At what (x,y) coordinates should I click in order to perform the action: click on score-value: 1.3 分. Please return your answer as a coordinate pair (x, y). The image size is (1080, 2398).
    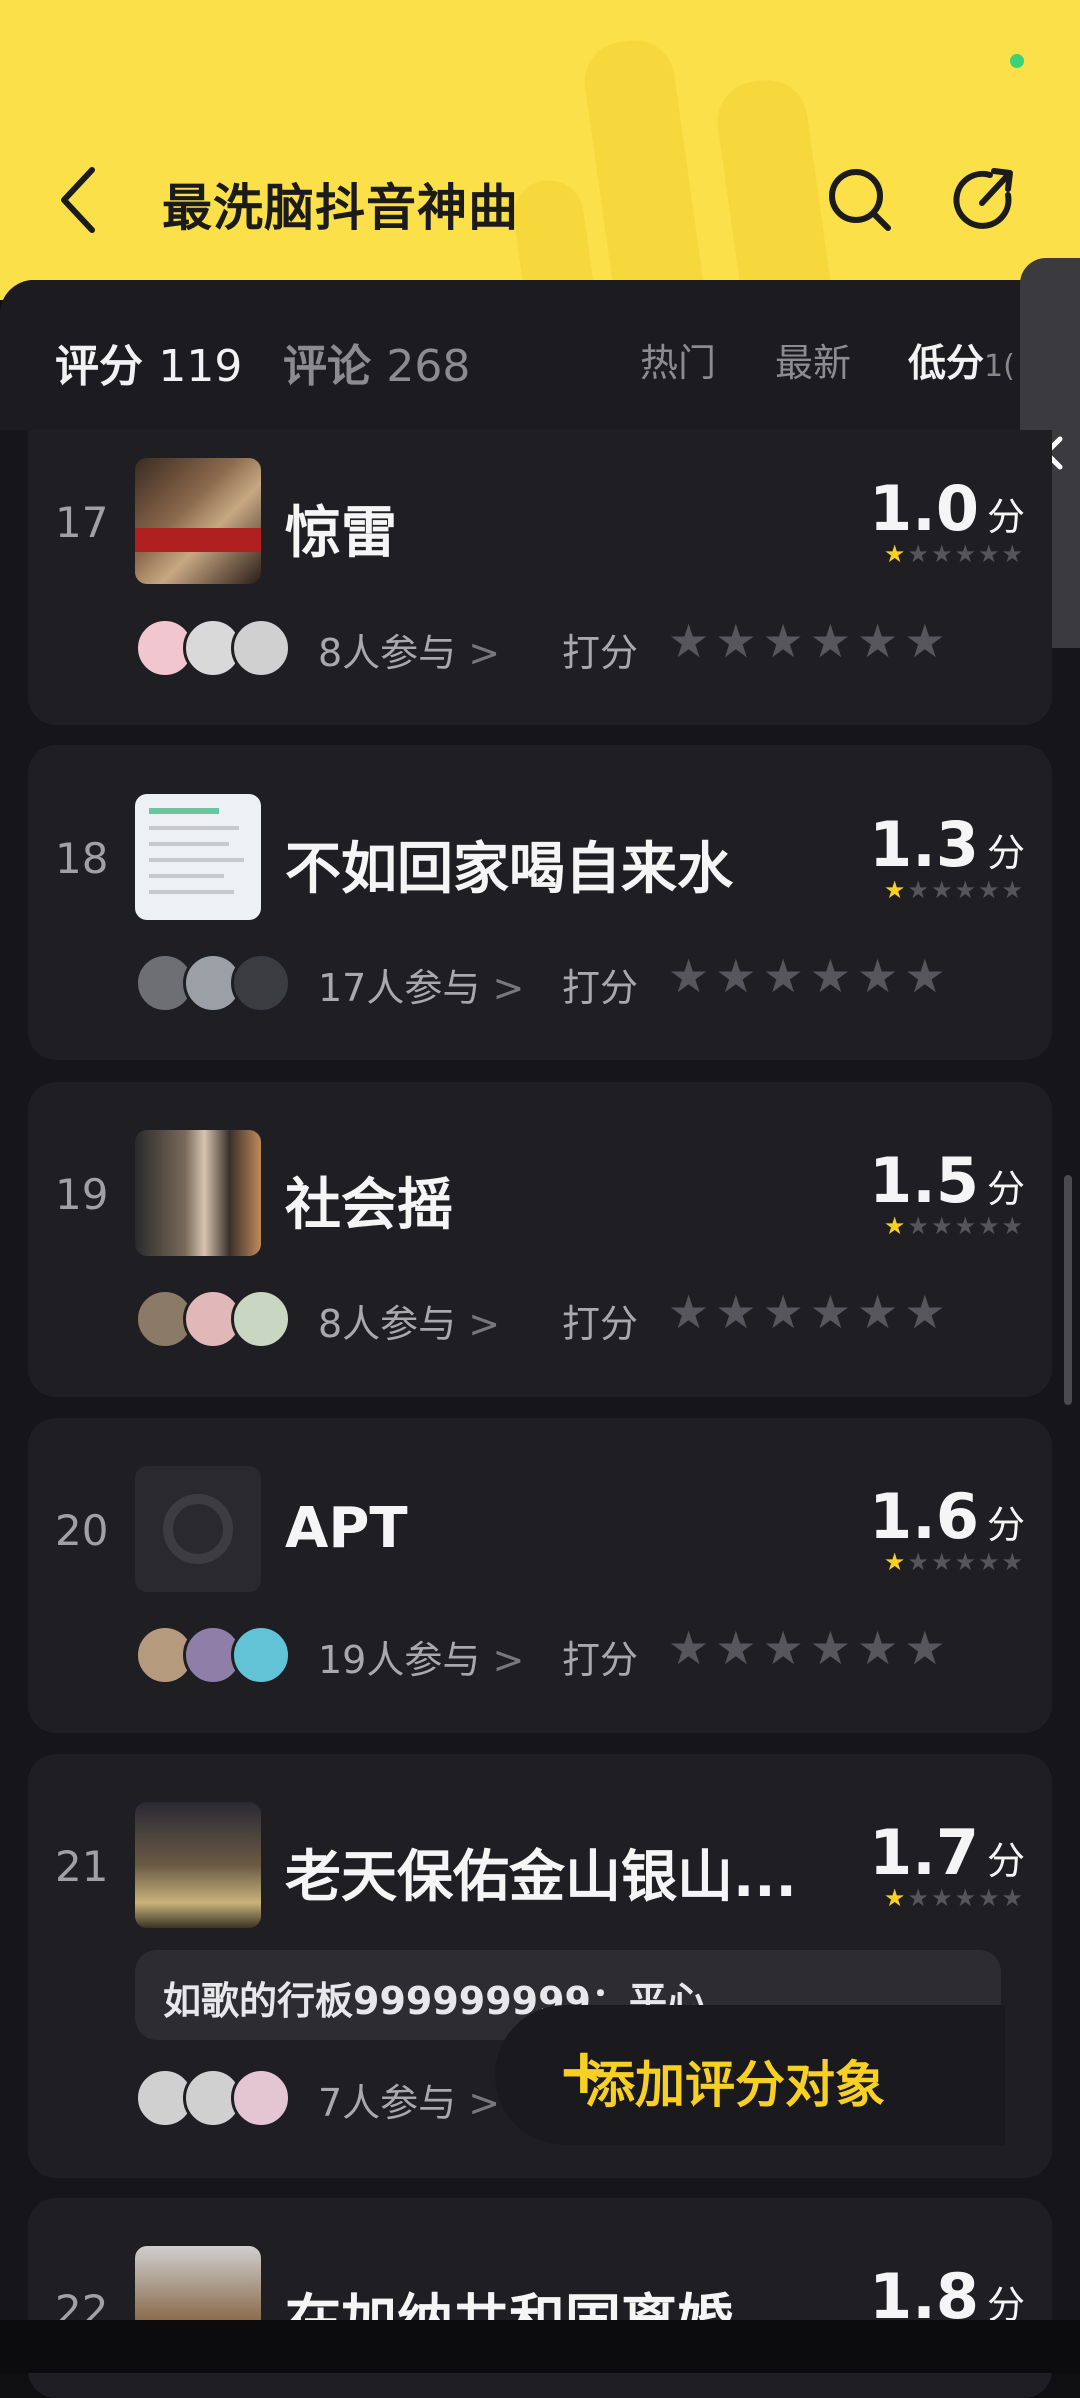
    Looking at the image, I should click on (947, 844).